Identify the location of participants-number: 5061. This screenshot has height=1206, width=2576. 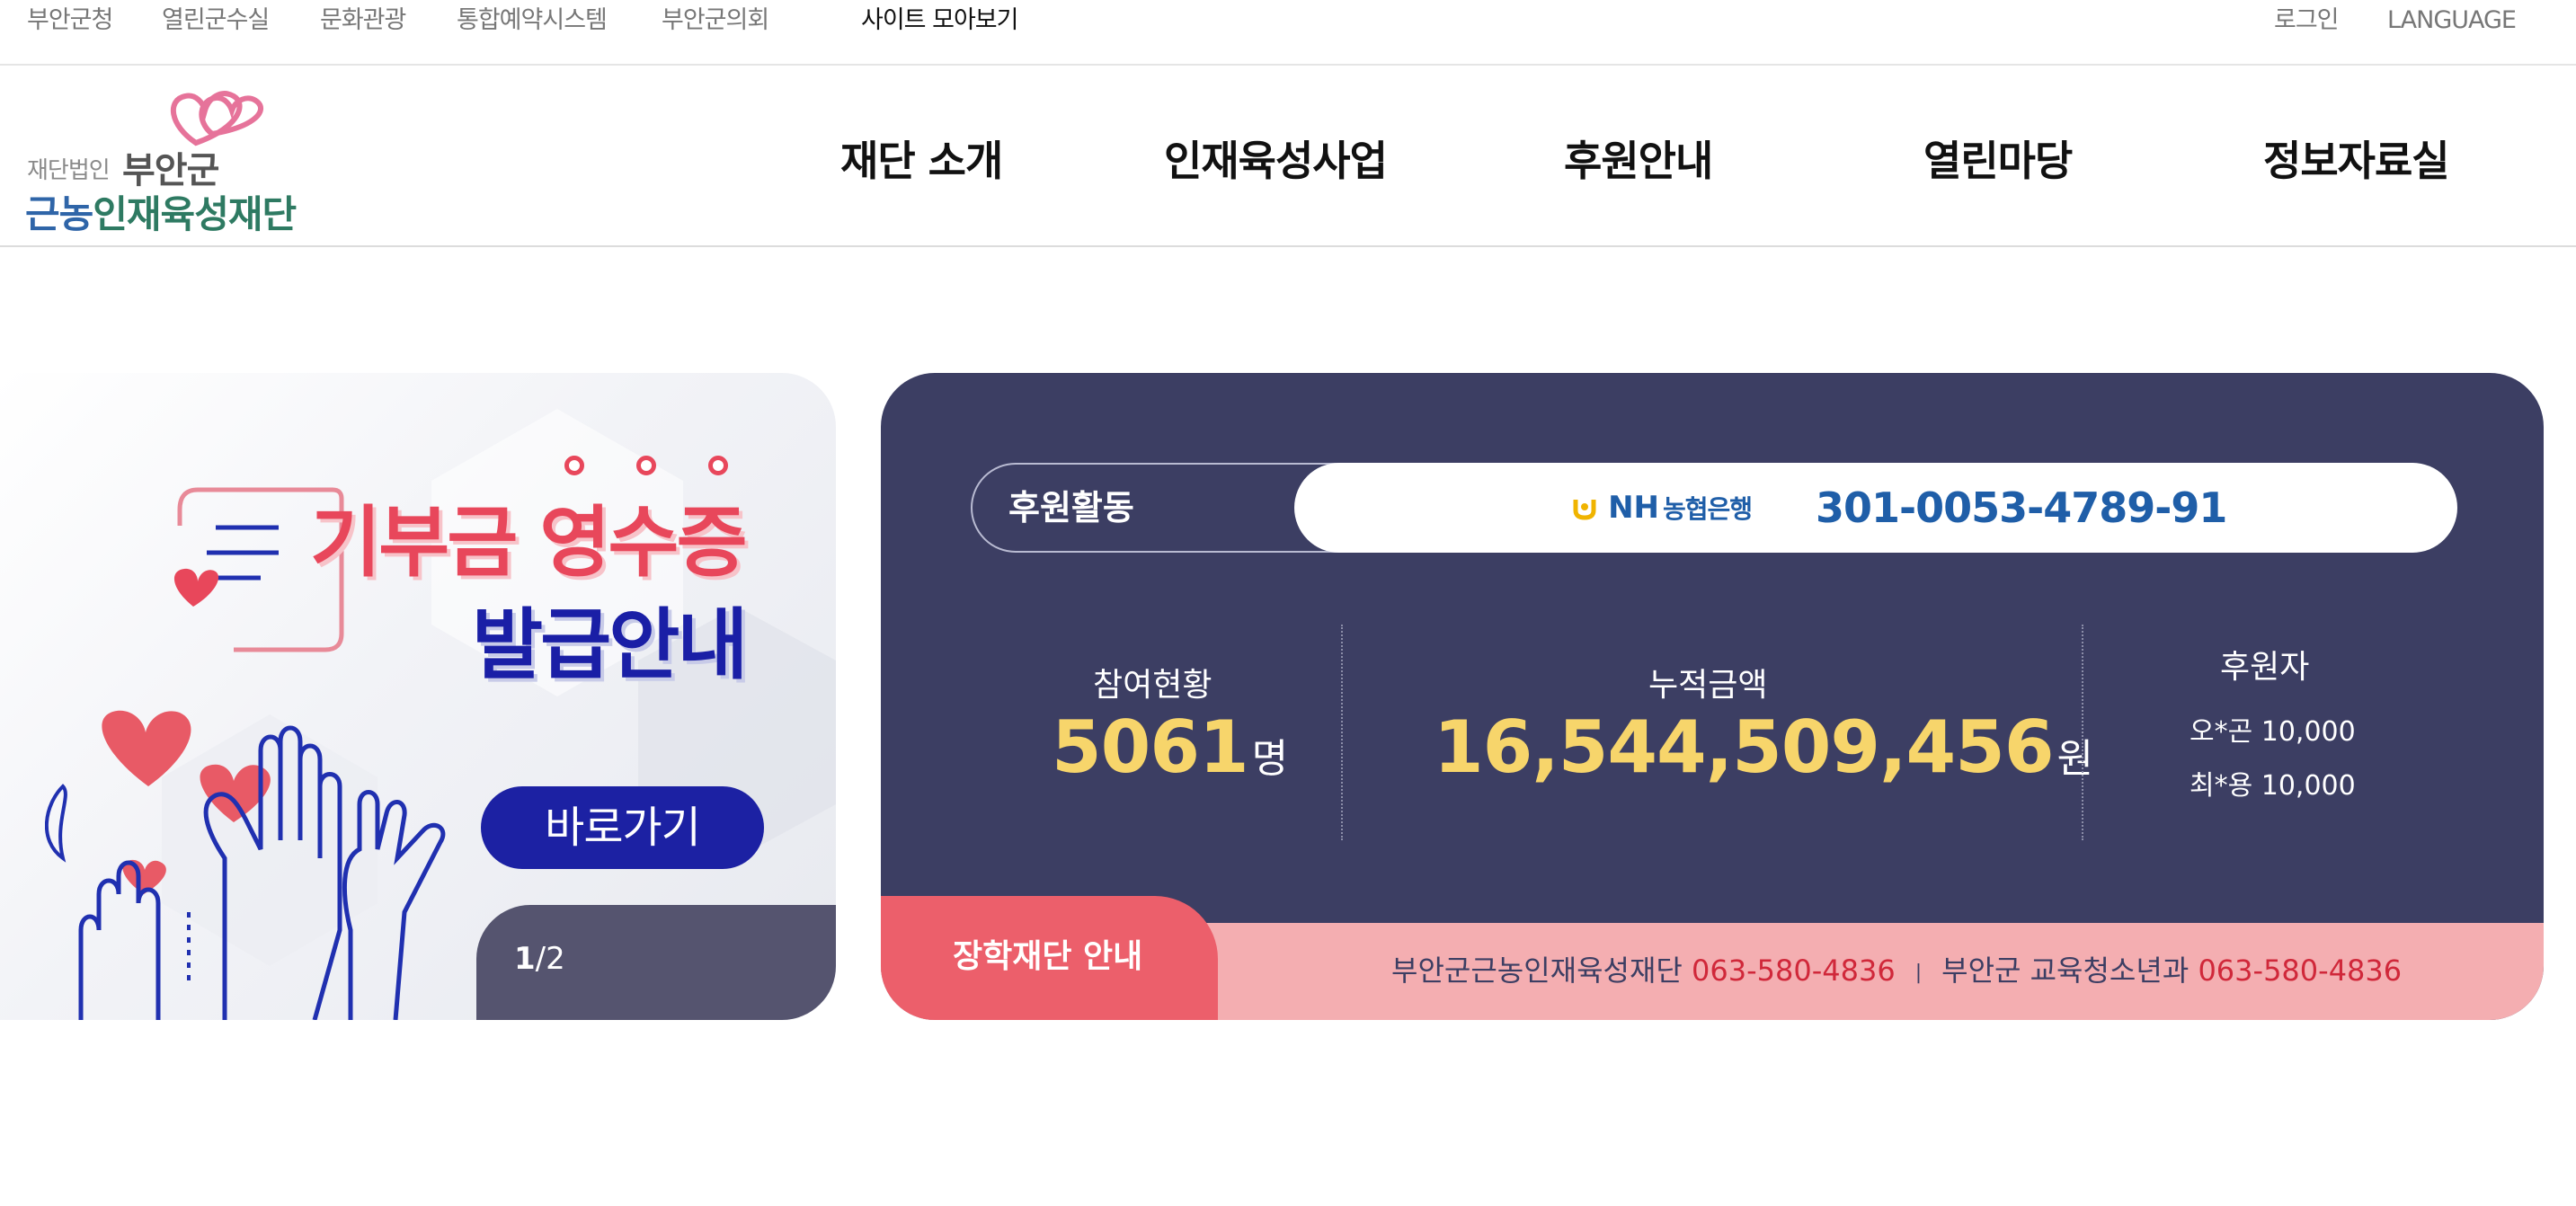
(1150, 747).